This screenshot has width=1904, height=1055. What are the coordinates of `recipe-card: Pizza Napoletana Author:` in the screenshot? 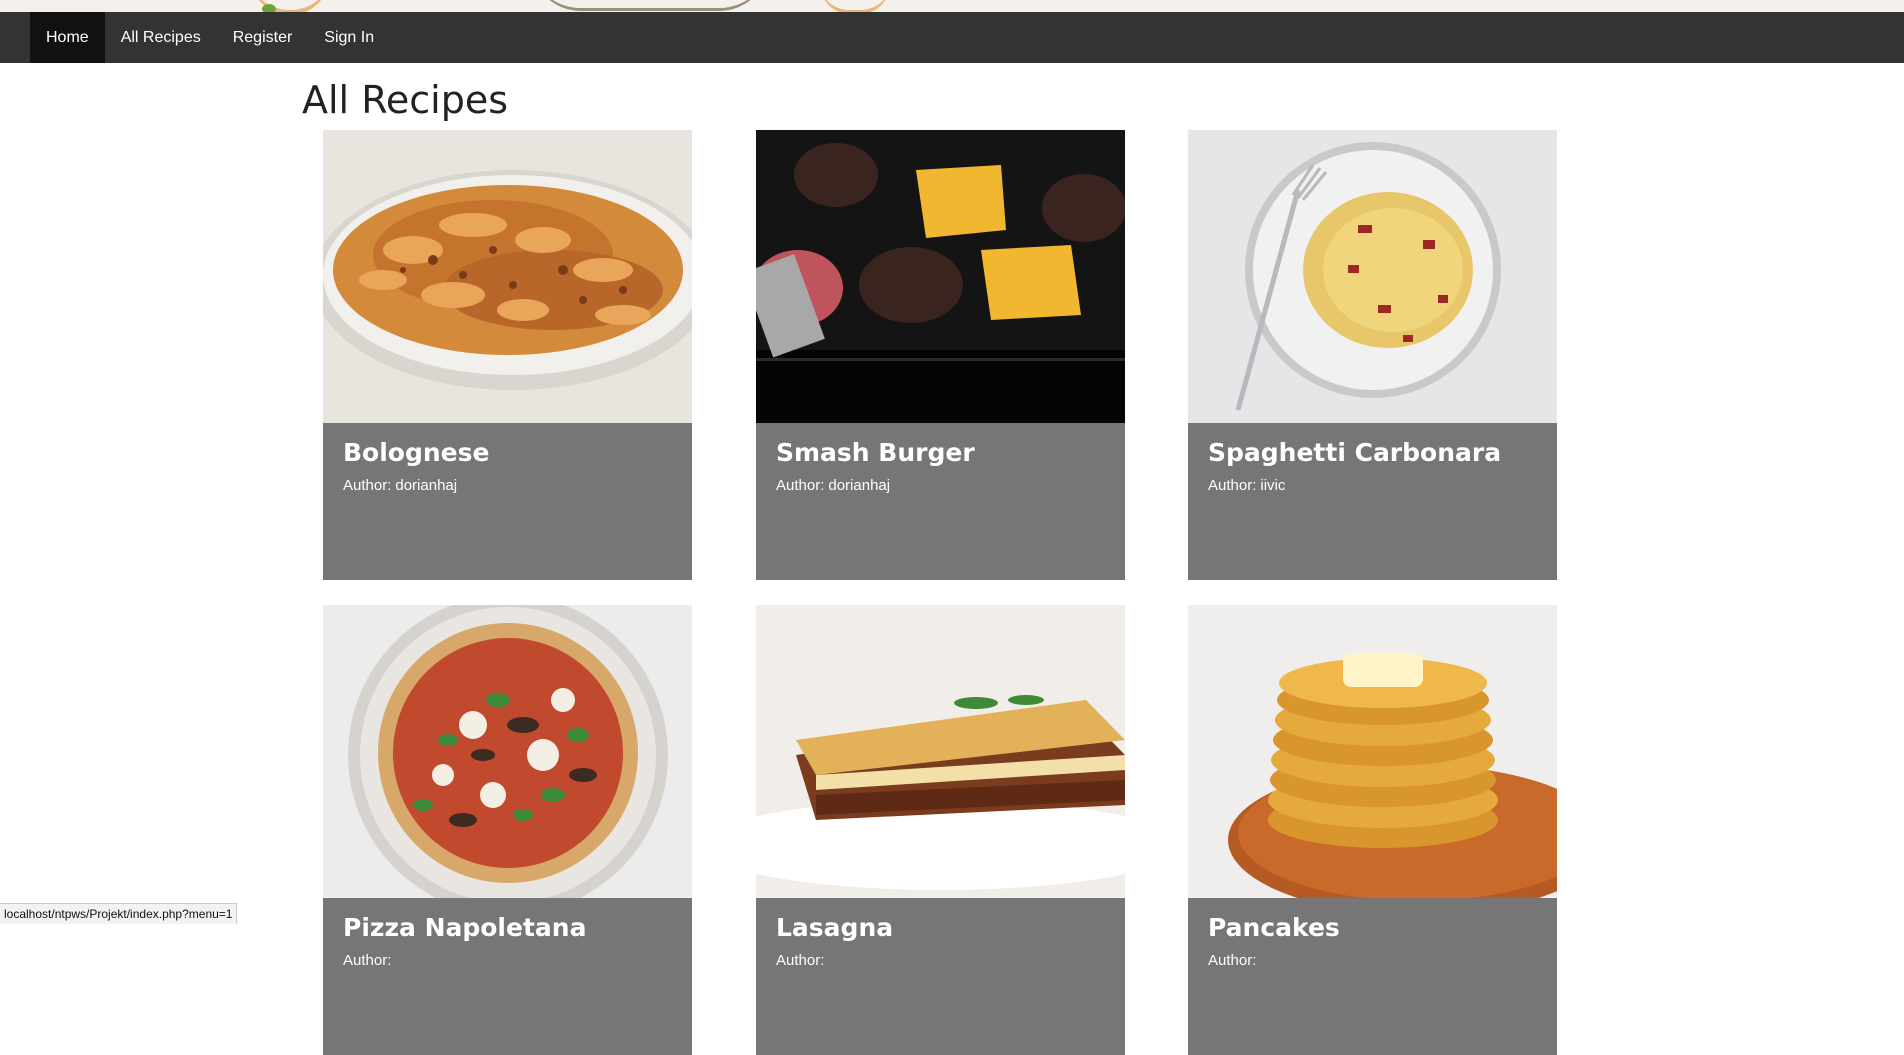 It's located at (507, 830).